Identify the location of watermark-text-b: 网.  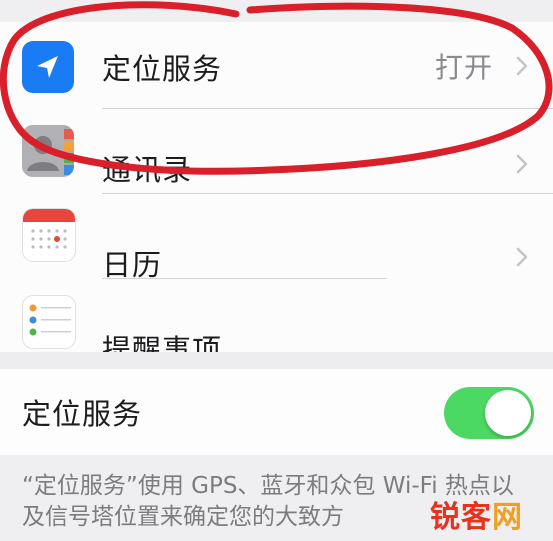
(507, 517).